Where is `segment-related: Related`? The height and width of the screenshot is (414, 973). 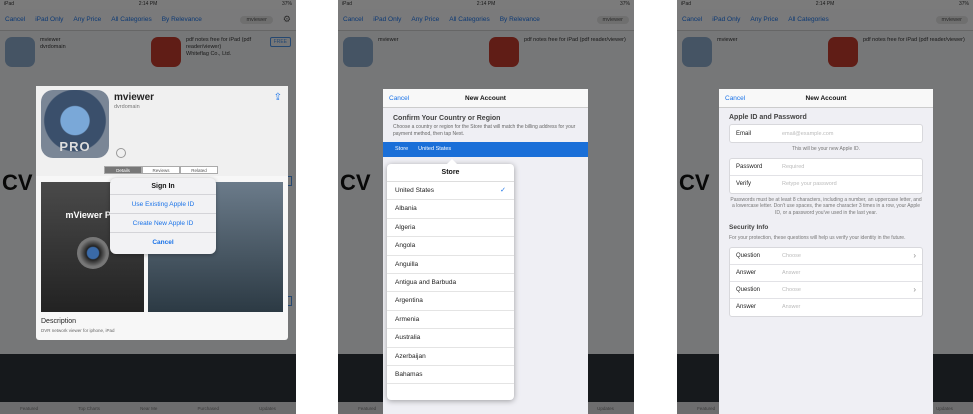 segment-related: Related is located at coordinates (199, 170).